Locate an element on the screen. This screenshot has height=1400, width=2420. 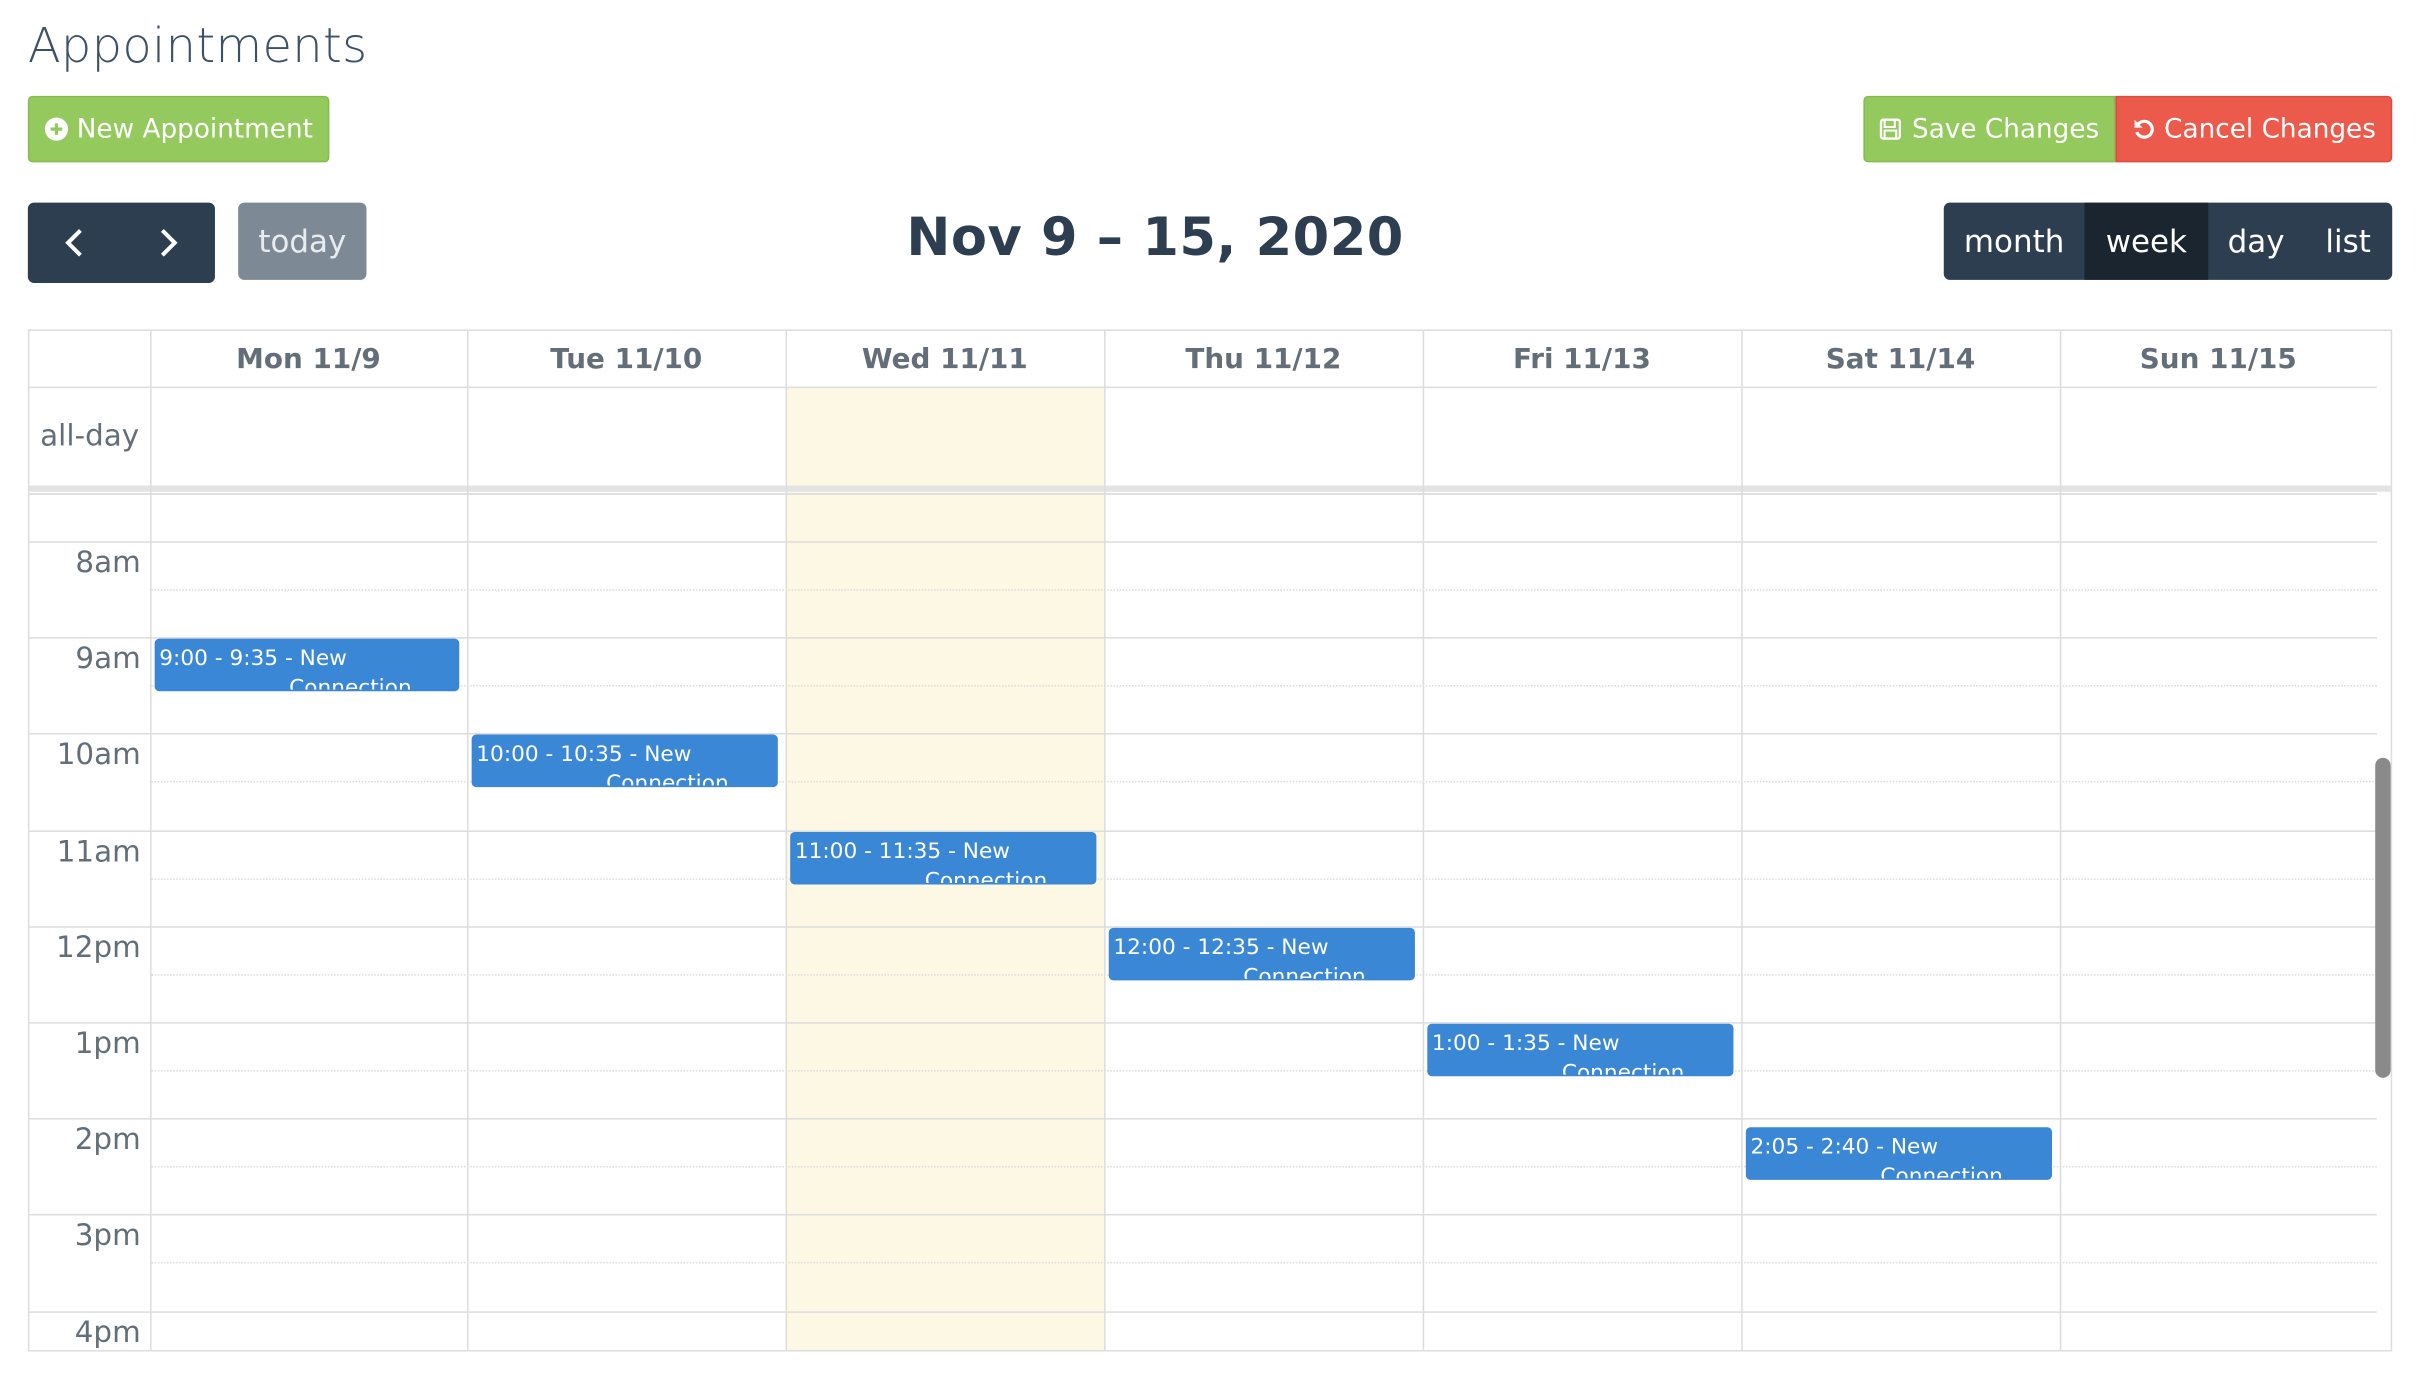
event-block: 12:00 - 12:35 - New Connection is located at coordinates (1261, 954).